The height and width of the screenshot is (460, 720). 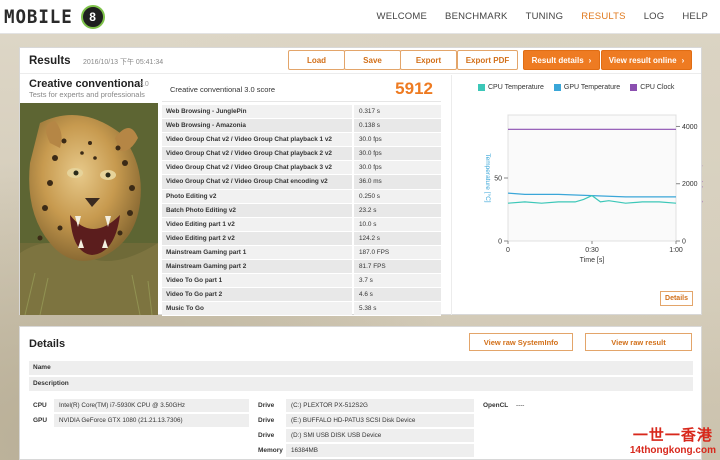 I want to click on subtest-name: Mainstream Gaming part 1, so click(x=257, y=252).